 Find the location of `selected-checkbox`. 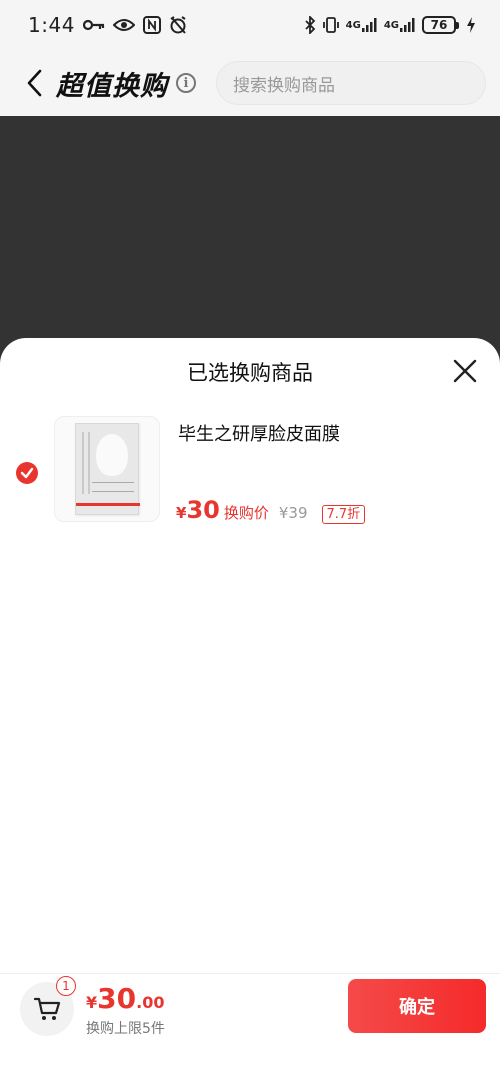

selected-checkbox is located at coordinates (27, 473).